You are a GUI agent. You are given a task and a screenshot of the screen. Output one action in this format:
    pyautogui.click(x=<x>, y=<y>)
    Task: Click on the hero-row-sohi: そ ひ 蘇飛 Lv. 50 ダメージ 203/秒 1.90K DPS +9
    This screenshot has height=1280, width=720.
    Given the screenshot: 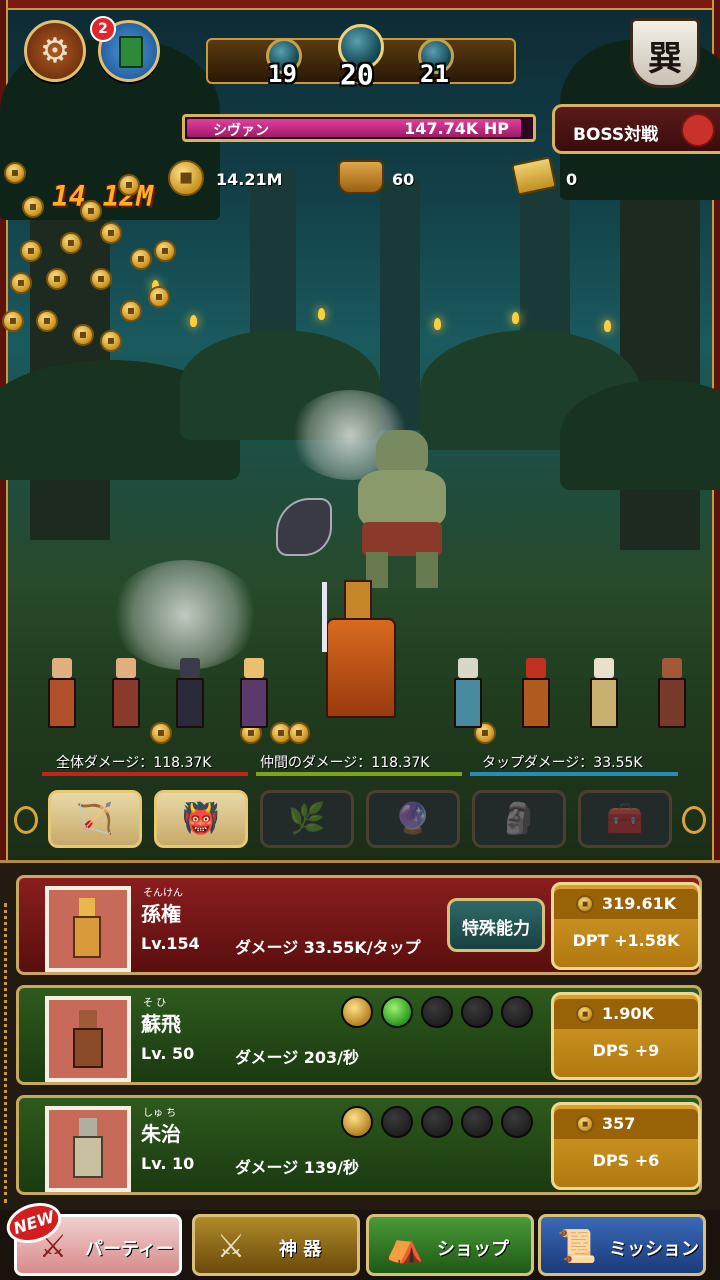 What is the action you would take?
    pyautogui.click(x=359, y=1035)
    